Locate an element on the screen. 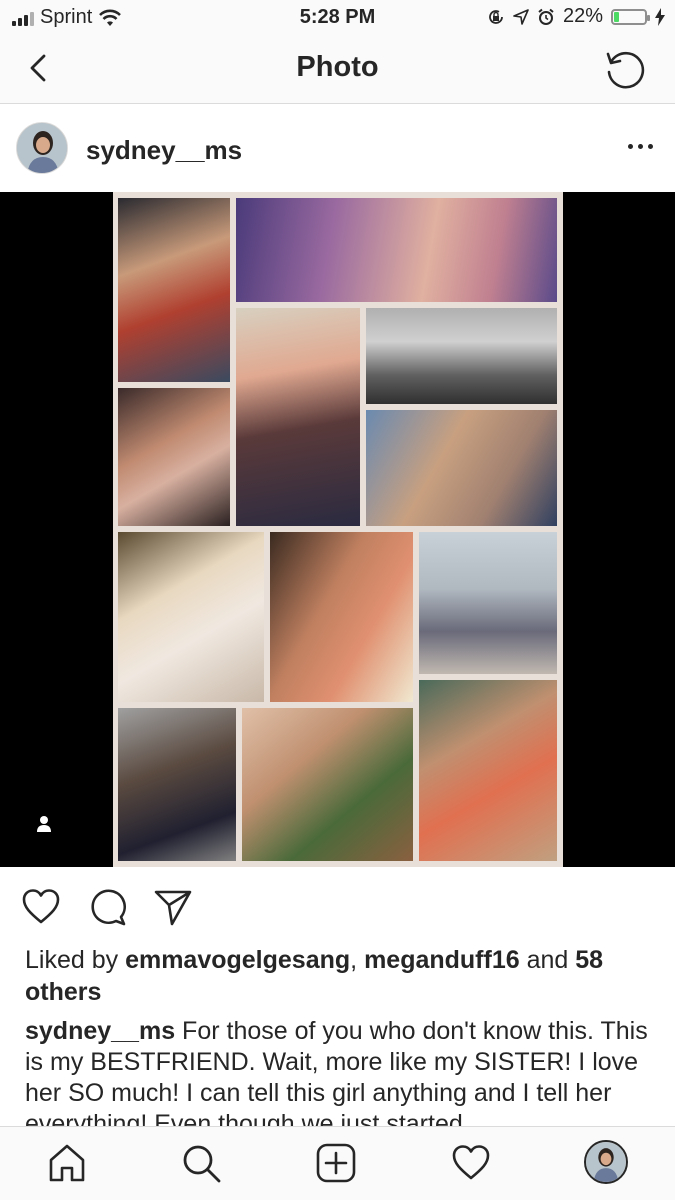  home-icon is located at coordinates (67, 1163).